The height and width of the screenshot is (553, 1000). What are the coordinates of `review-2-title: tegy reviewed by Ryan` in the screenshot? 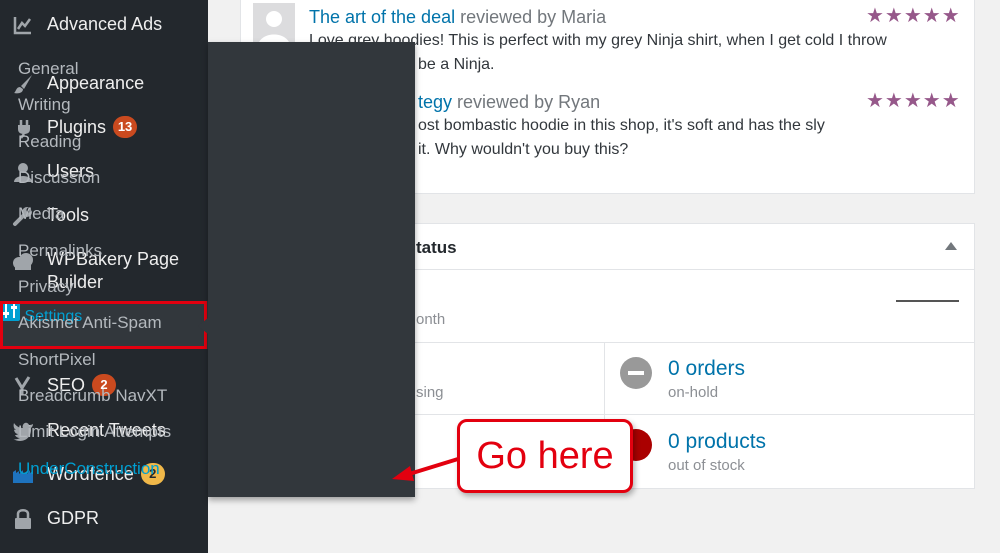 It's located at (509, 102).